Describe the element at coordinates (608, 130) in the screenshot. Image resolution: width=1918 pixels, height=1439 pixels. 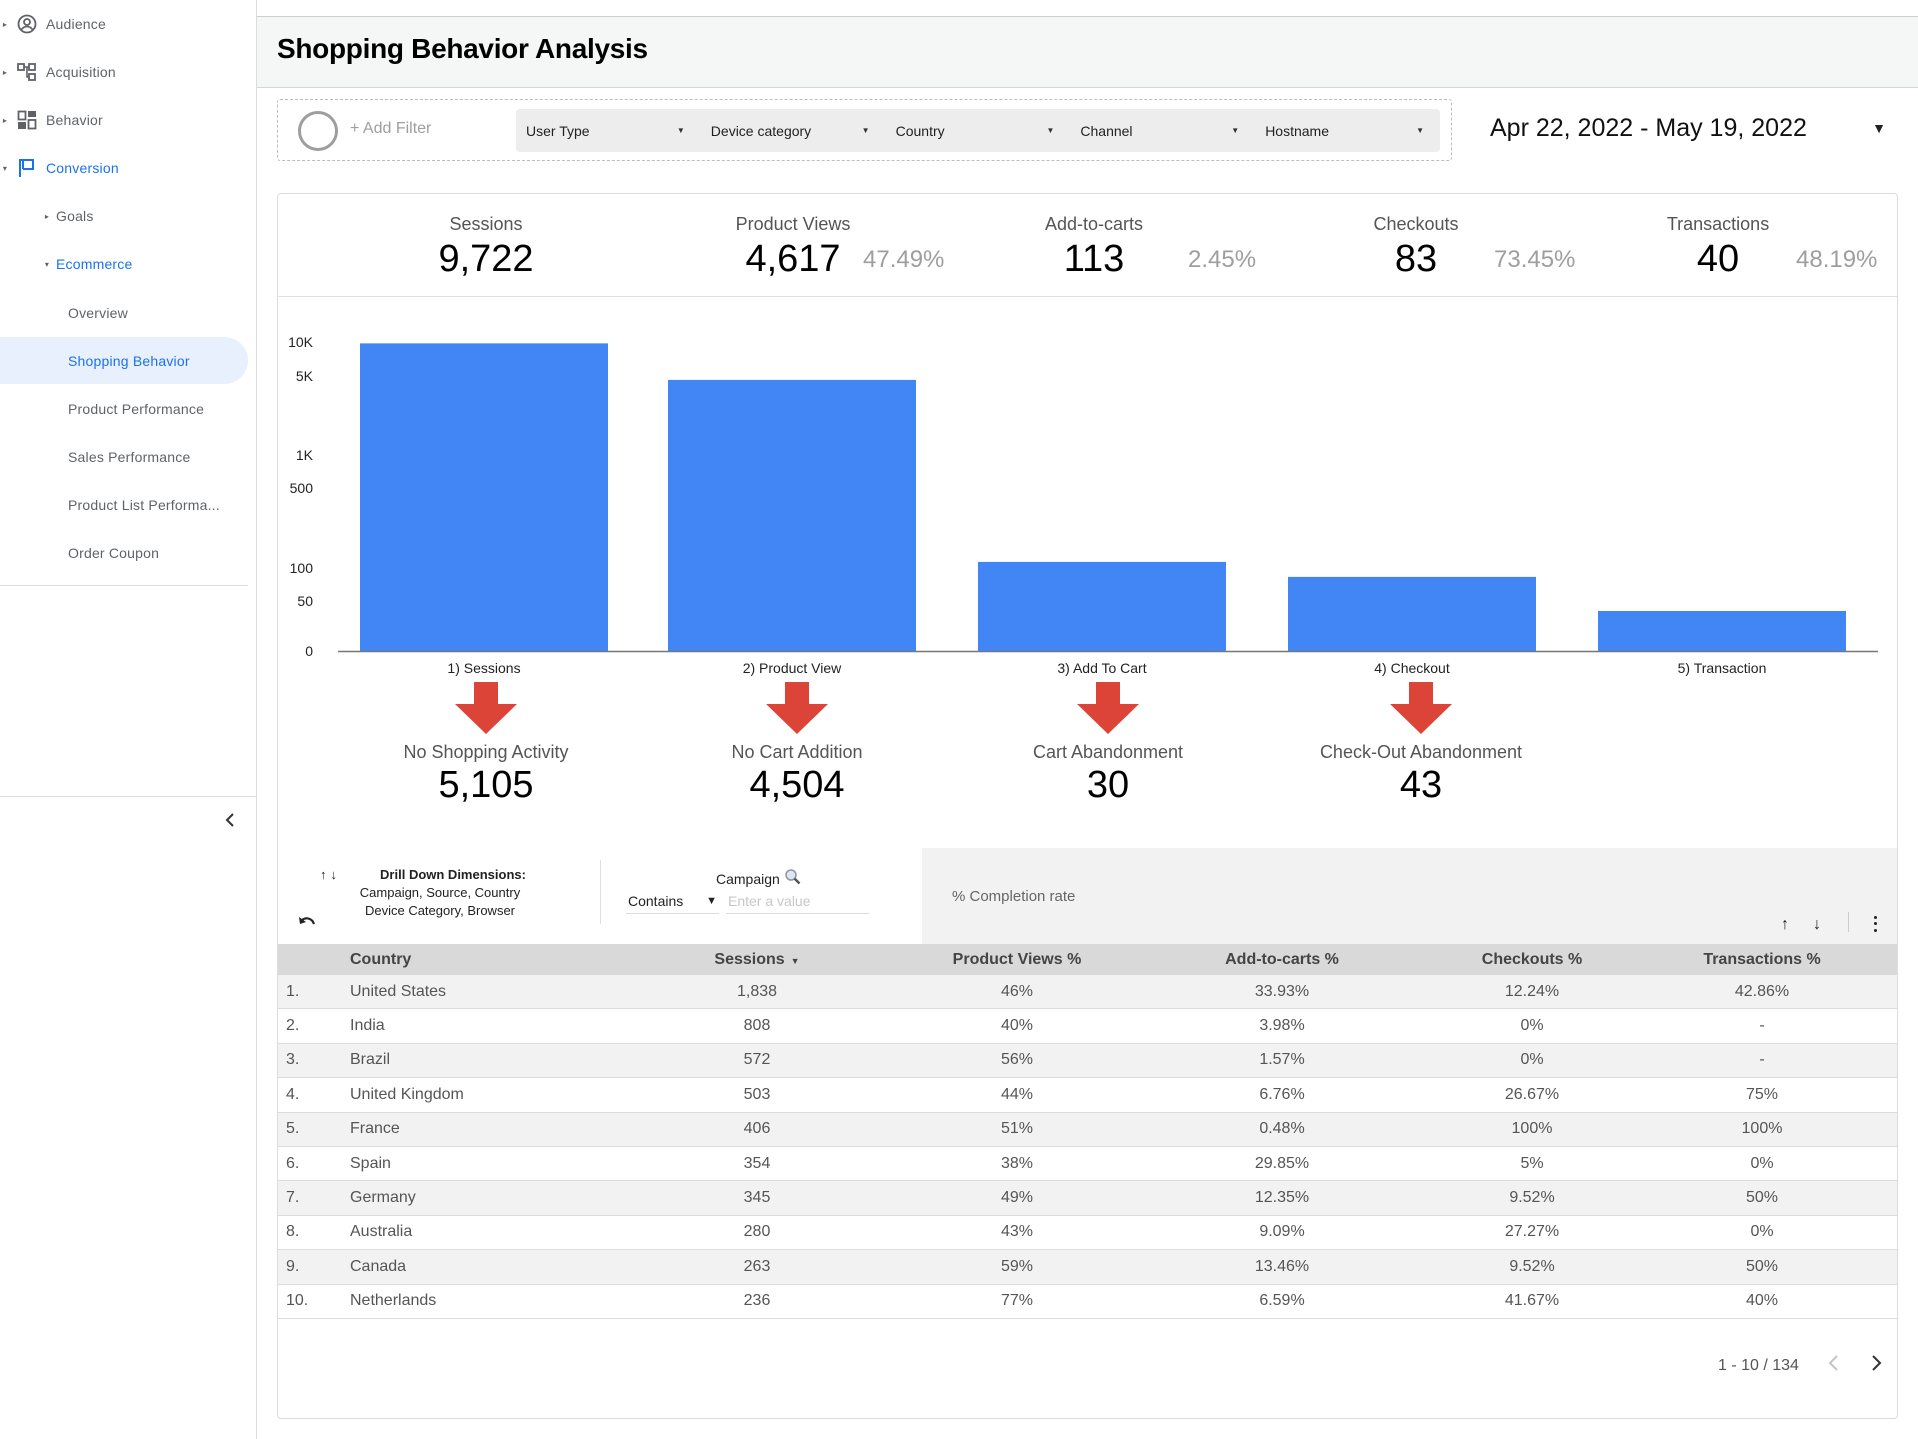
I see `user-type-dropdown: User Type ▼` at that location.